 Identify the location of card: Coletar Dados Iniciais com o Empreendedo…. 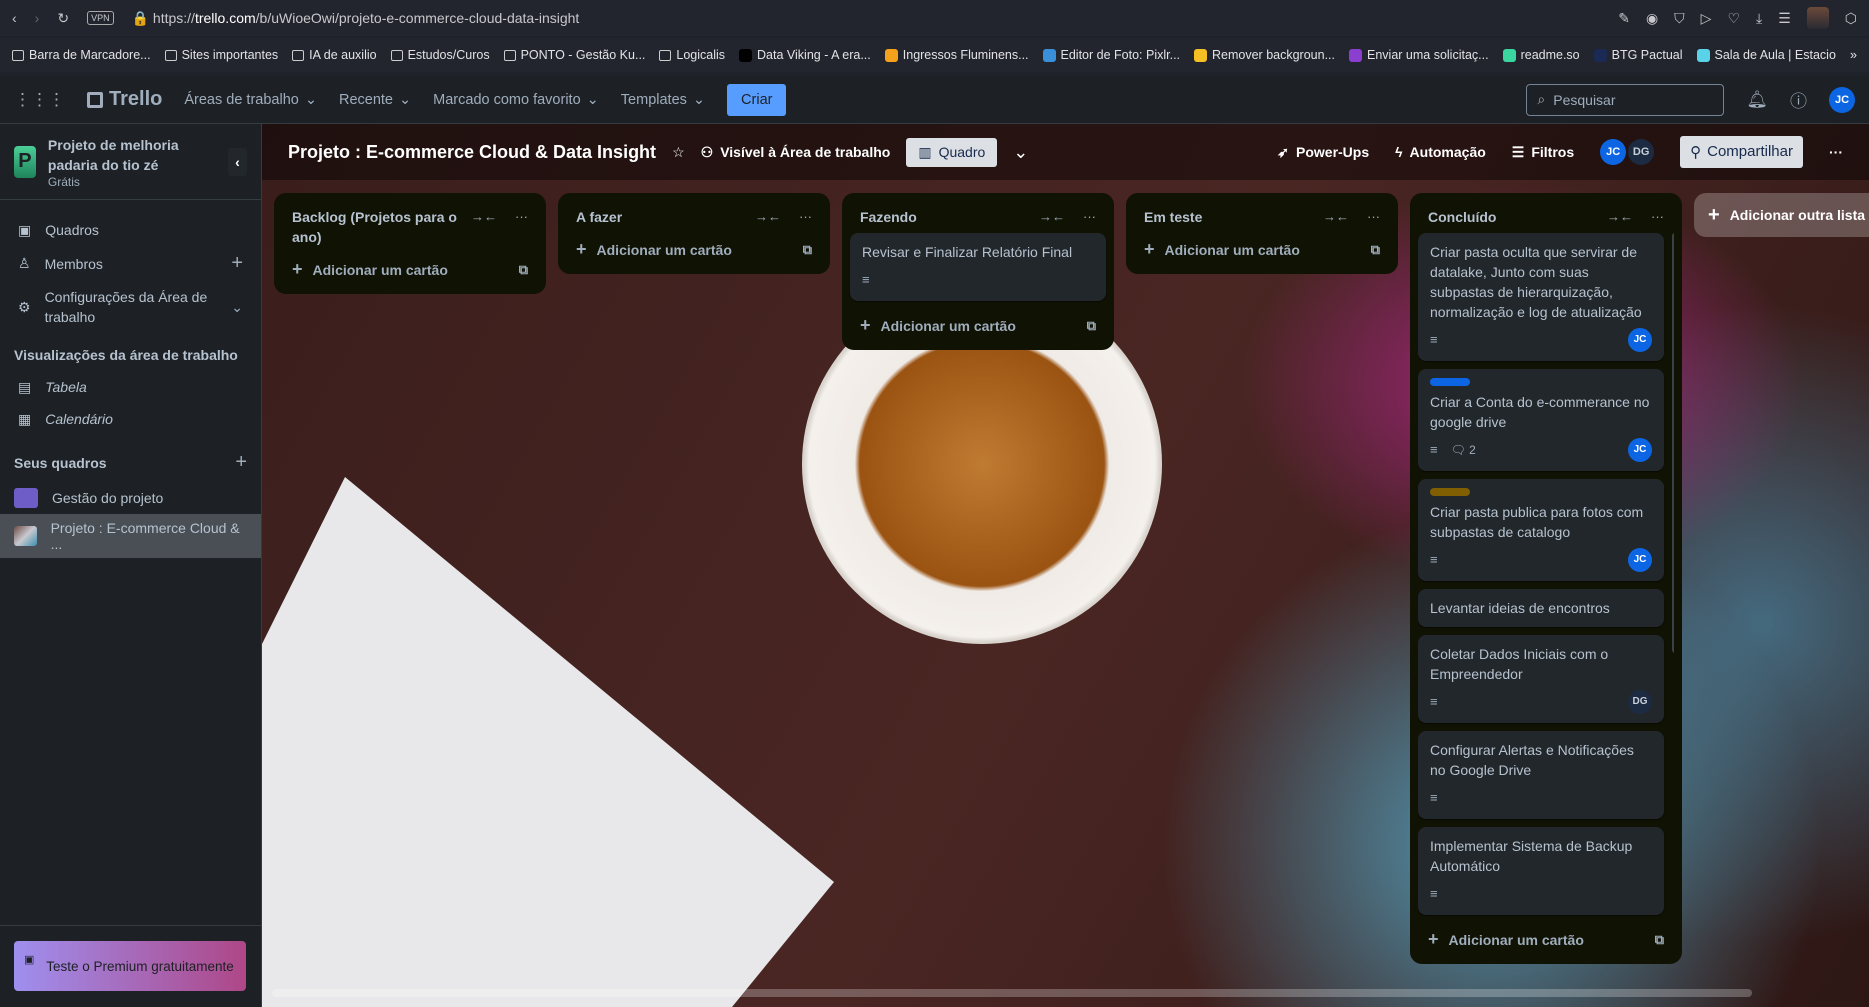
(1541, 679).